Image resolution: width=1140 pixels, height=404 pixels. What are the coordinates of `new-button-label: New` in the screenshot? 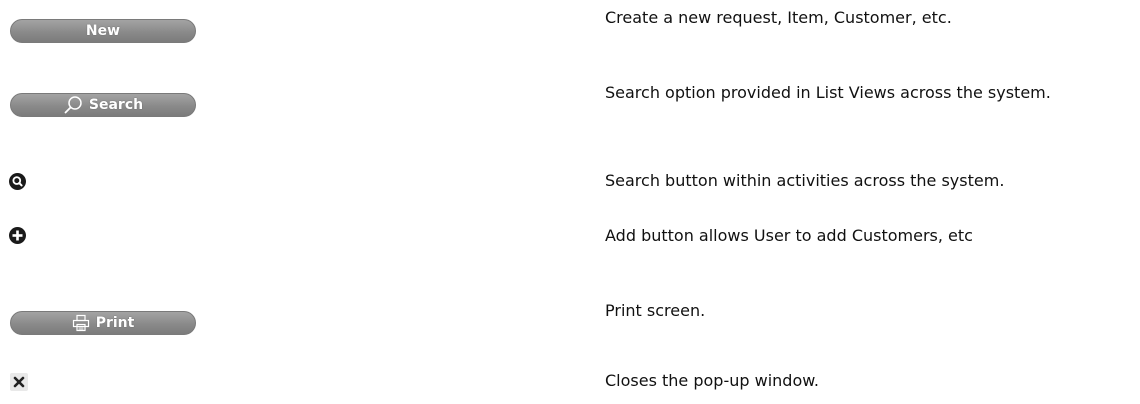 It's located at (103, 31).